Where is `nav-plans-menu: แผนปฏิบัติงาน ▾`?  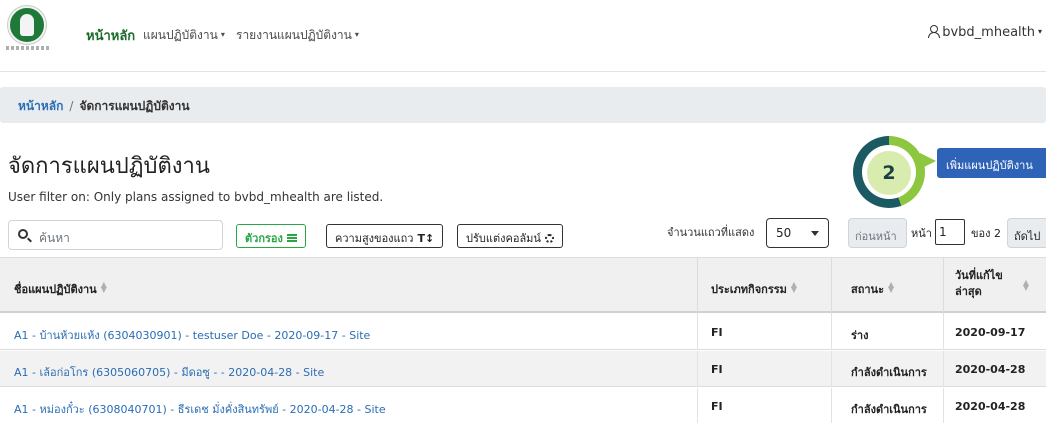
nav-plans-menu: แผนปฏิบัติงาน ▾ is located at coordinates (184, 35).